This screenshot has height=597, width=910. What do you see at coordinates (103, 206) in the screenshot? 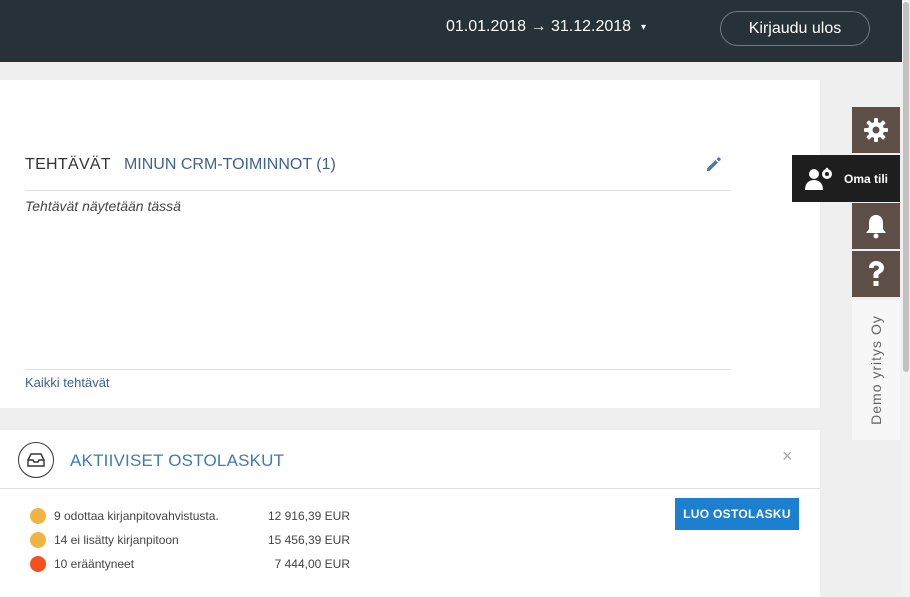
I see `tasks-empty-message: Tehtävät näytetään tässä` at bounding box center [103, 206].